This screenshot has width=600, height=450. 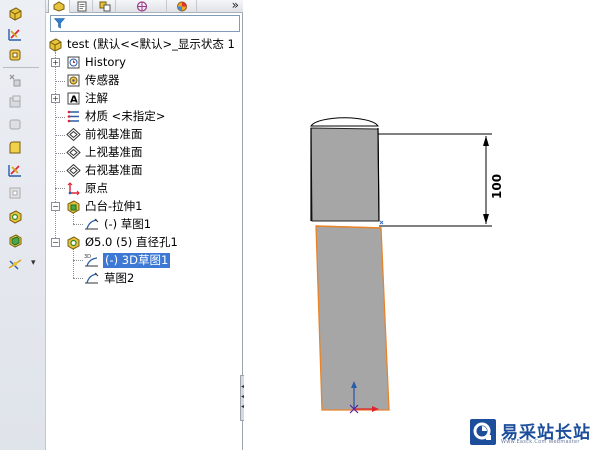 I want to click on tree-item-label: 右视基准面, so click(x=114, y=170).